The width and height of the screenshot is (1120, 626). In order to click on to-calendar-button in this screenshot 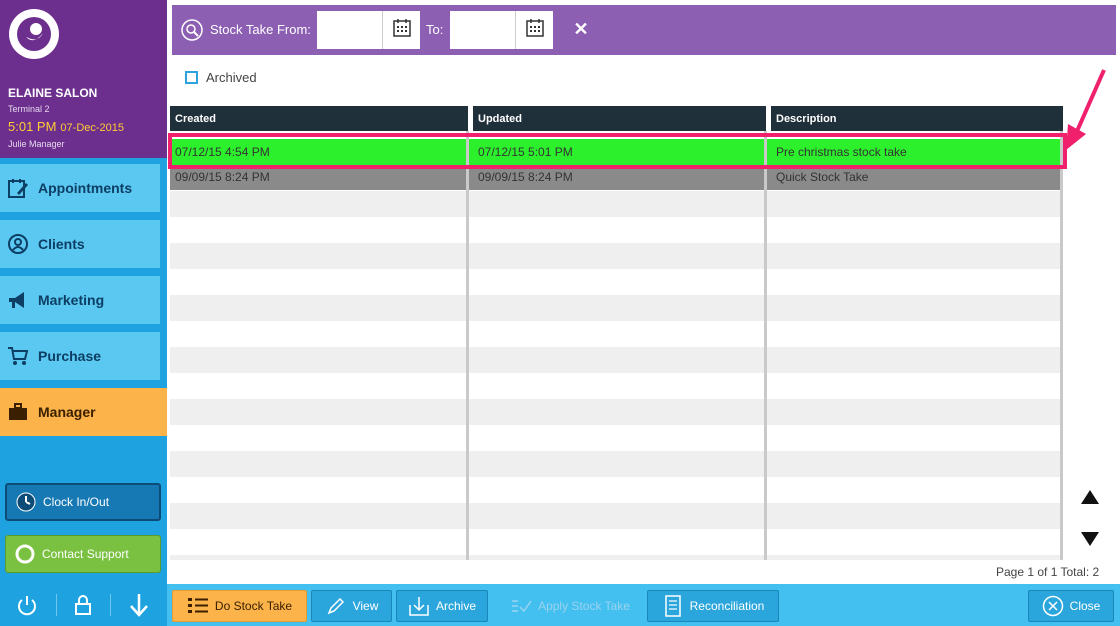, I will do `click(534, 30)`.